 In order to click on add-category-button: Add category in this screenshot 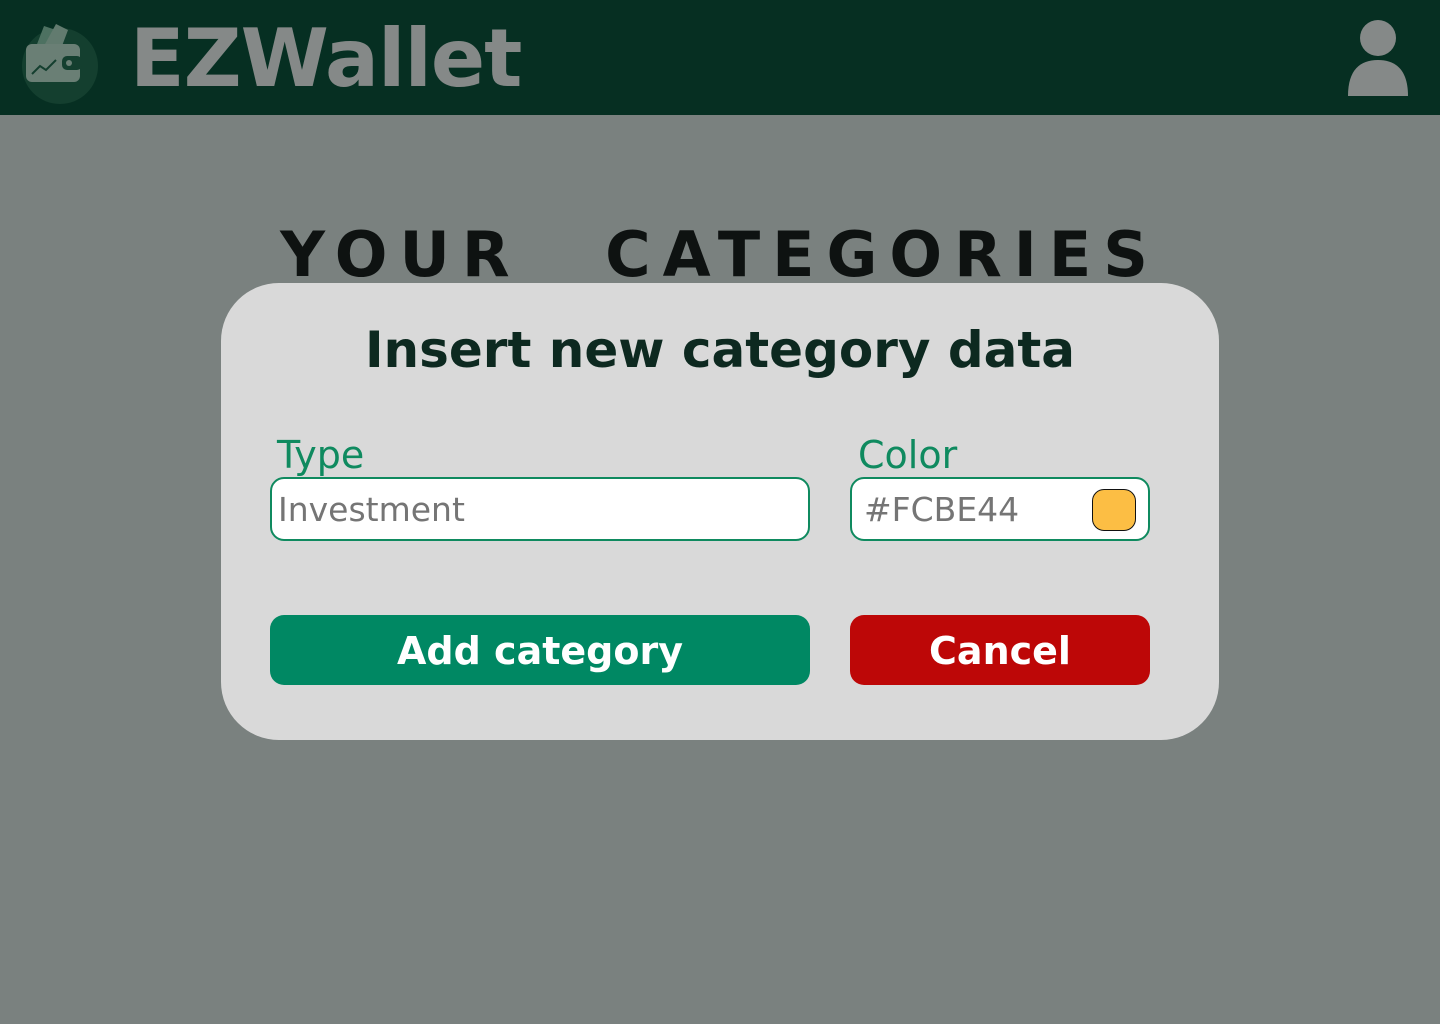, I will do `click(540, 650)`.